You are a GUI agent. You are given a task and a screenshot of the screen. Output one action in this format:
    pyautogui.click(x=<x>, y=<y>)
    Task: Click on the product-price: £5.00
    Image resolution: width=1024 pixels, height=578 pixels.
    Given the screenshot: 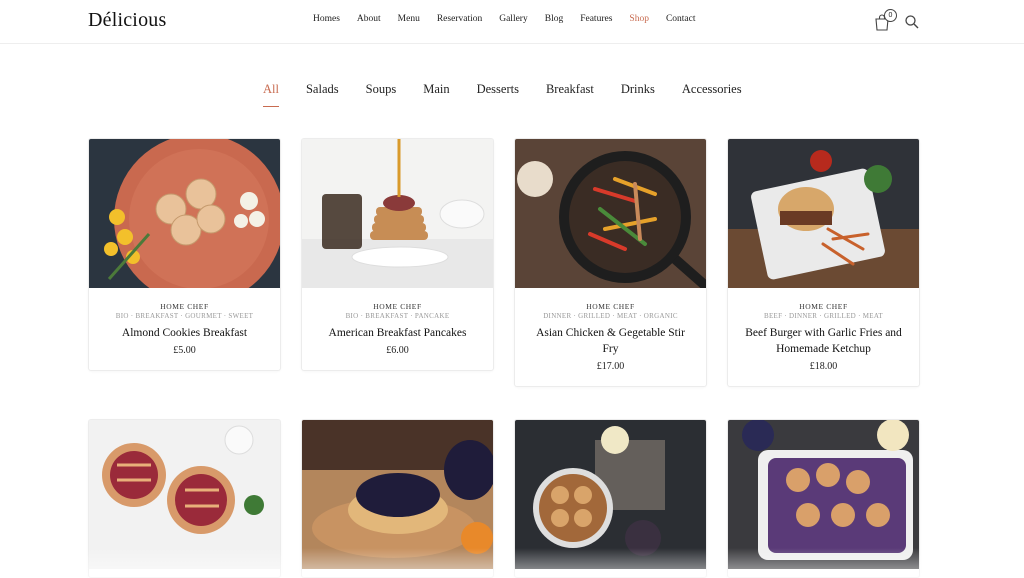 What is the action you would take?
    pyautogui.click(x=184, y=350)
    